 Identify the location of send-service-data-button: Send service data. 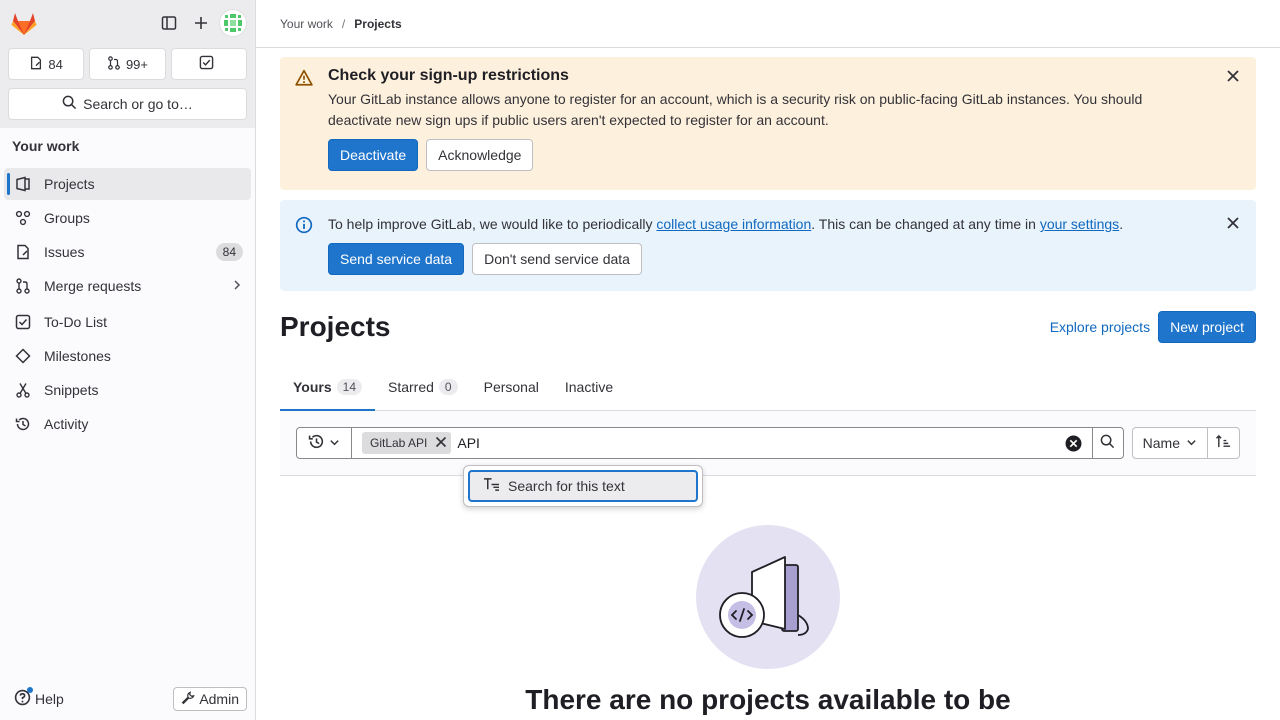
(396, 259).